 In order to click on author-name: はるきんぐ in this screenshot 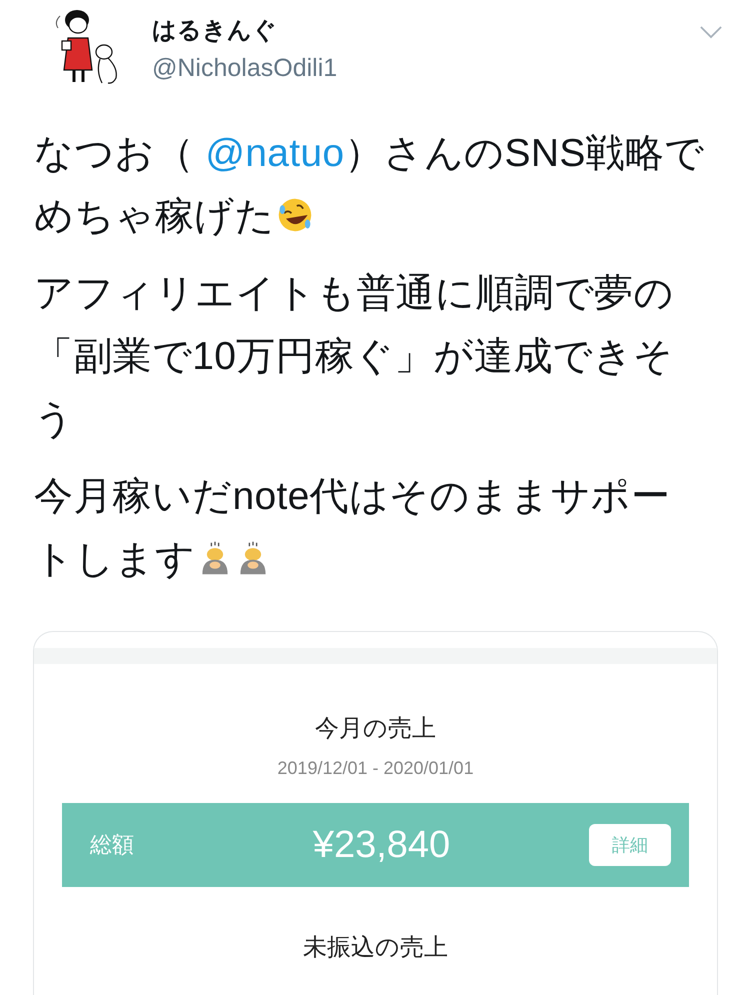, I will do `click(426, 30)`.